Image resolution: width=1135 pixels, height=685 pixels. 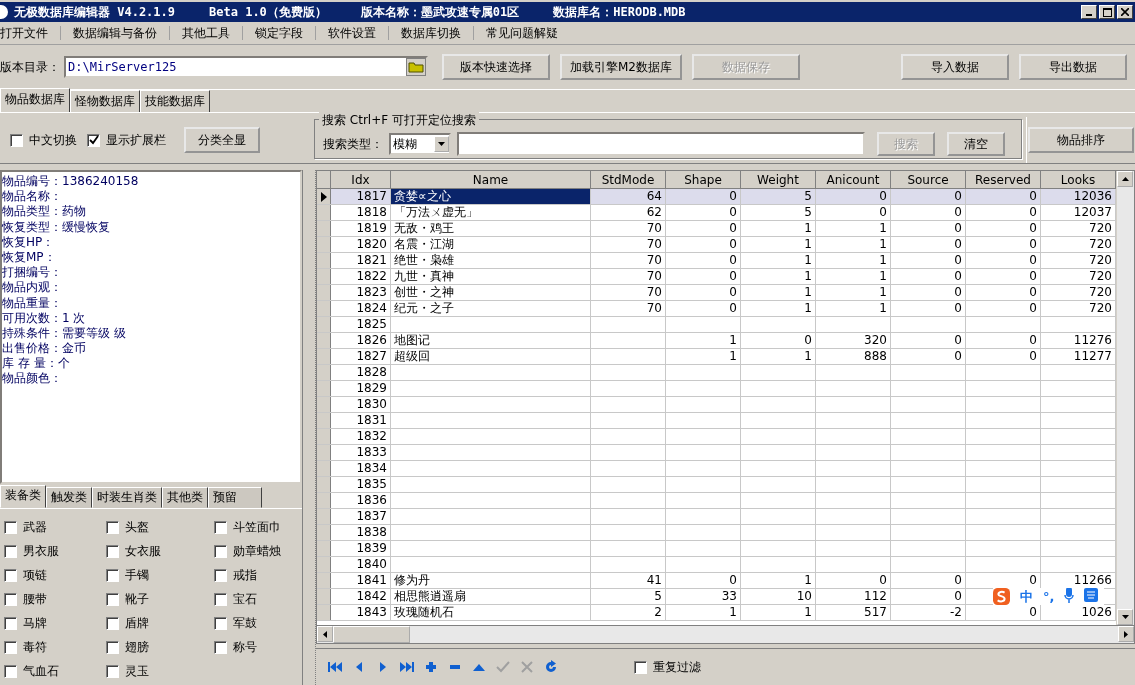 What do you see at coordinates (235, 497) in the screenshot?
I see `category-tab: 预留` at bounding box center [235, 497].